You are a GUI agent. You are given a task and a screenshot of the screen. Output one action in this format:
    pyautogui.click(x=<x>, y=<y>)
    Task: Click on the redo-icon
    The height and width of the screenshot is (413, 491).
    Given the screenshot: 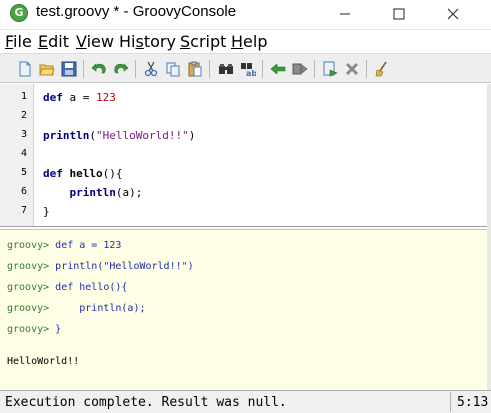 What is the action you would take?
    pyautogui.click(x=121, y=68)
    